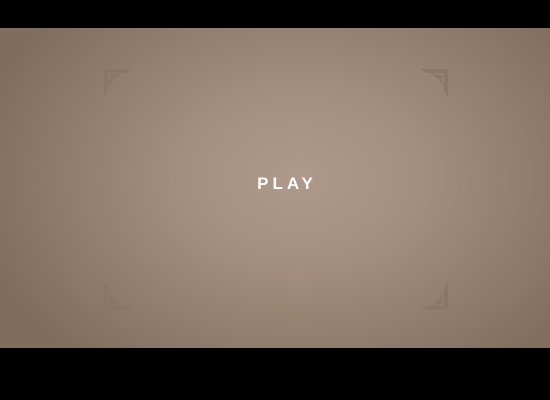 The image size is (550, 400). I want to click on corner-ornament-bottom-right-icon, so click(434, 296).